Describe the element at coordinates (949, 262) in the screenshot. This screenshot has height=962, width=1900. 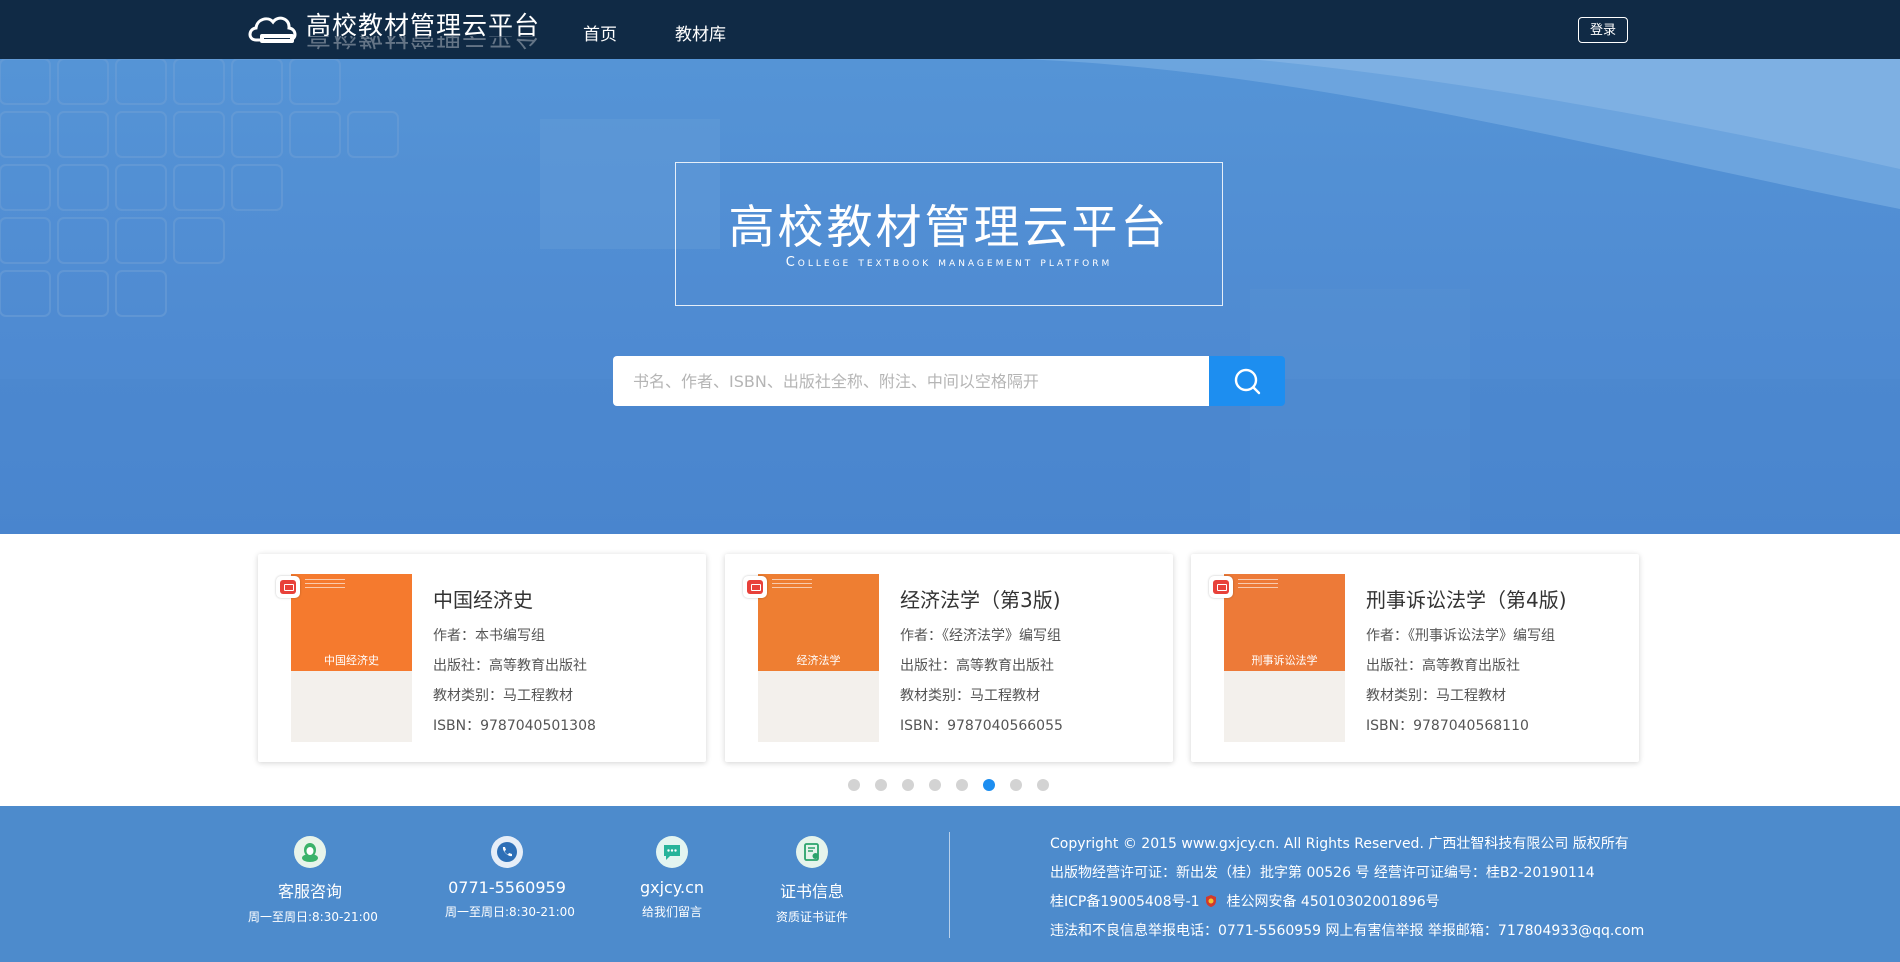
I see `hero-subtitle: College textbook management platform` at that location.